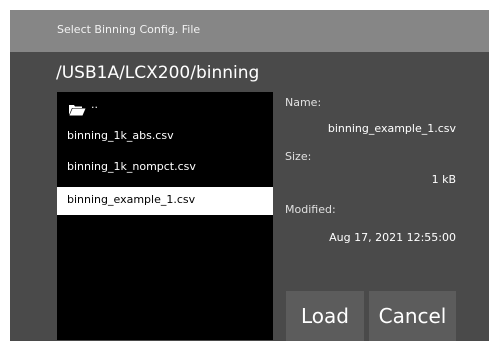 This screenshot has width=499, height=347. I want to click on cancel-button: Cancel, so click(412, 316).